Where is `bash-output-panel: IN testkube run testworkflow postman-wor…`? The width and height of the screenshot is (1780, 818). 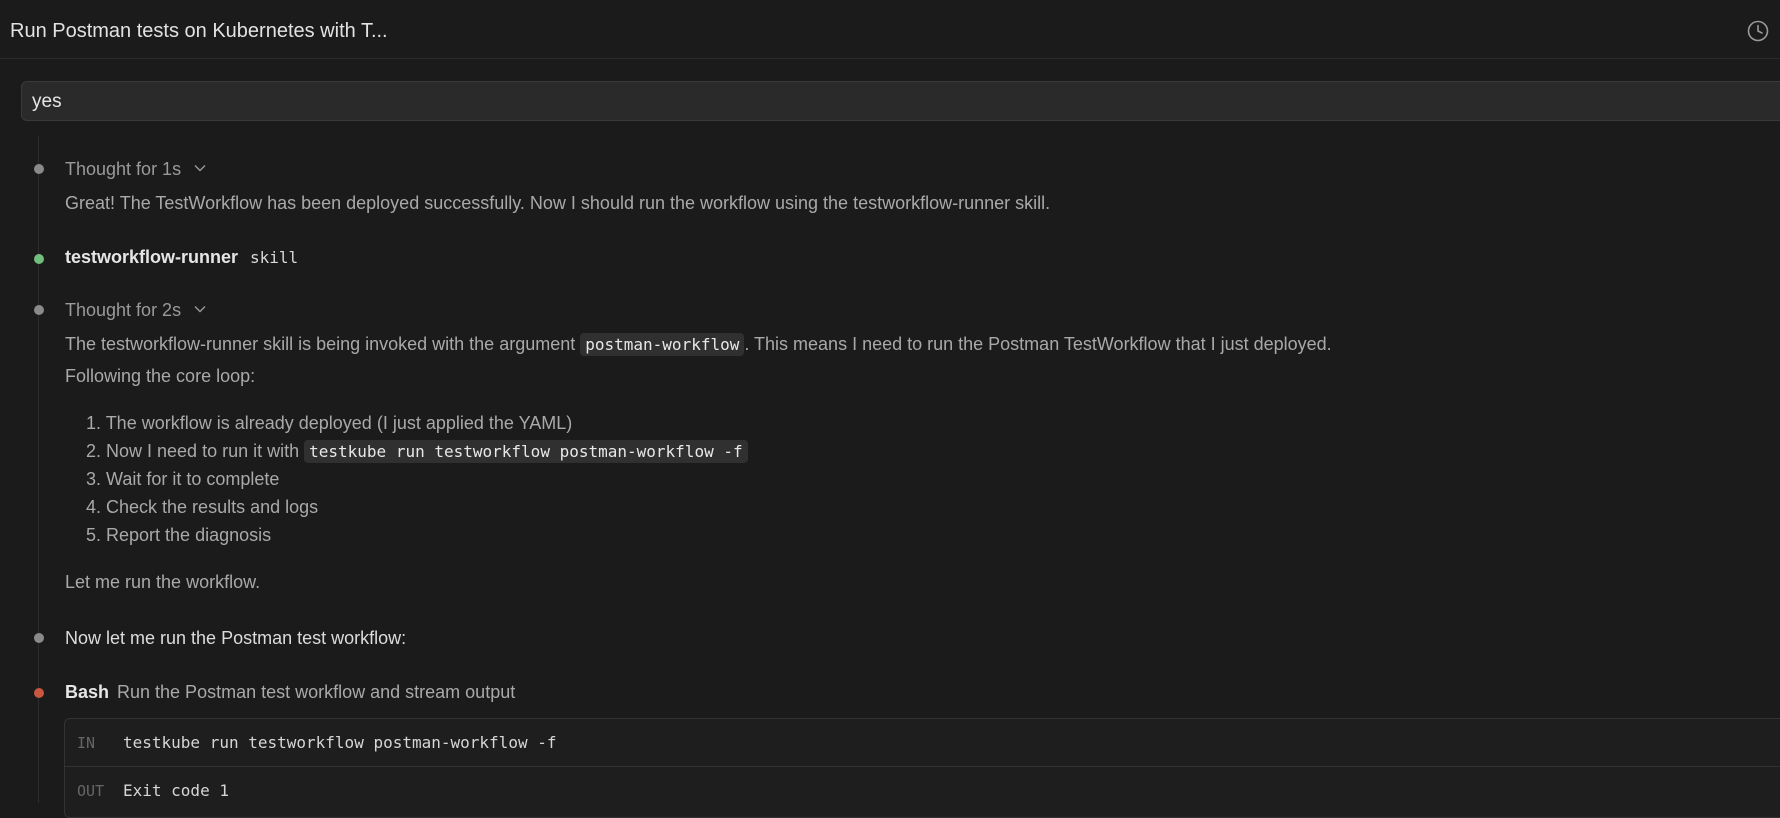 bash-output-panel: IN testkube run testworkflow postman-wor… is located at coordinates (922, 768).